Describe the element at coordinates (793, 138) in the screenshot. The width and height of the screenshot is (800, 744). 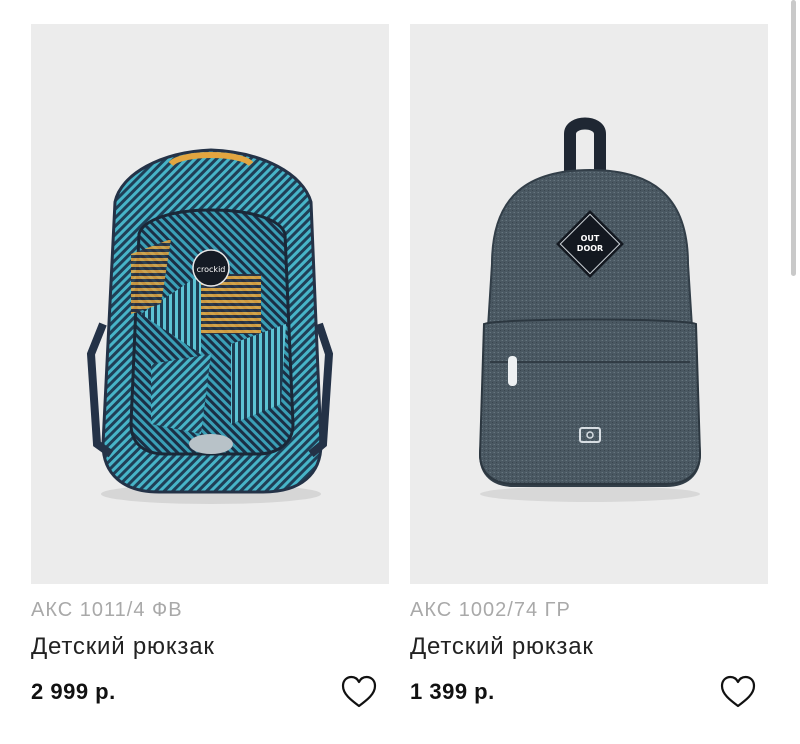
I see `scrollbar` at that location.